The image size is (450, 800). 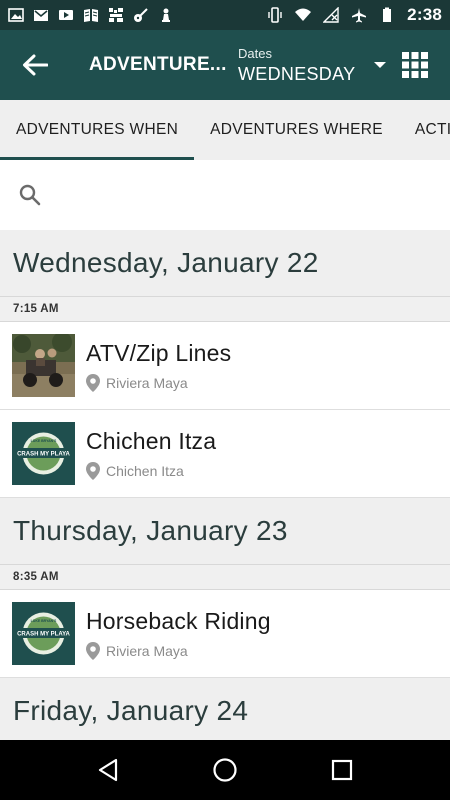 I want to click on status-bar: 2:38, so click(x=225, y=15).